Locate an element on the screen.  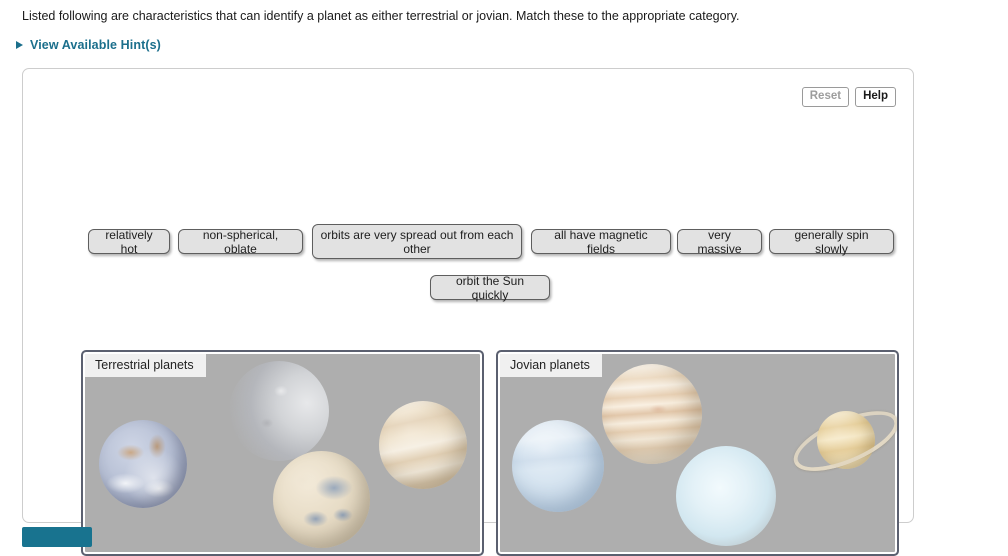
answer-chip: non-spherical, oblate is located at coordinates (240, 242).